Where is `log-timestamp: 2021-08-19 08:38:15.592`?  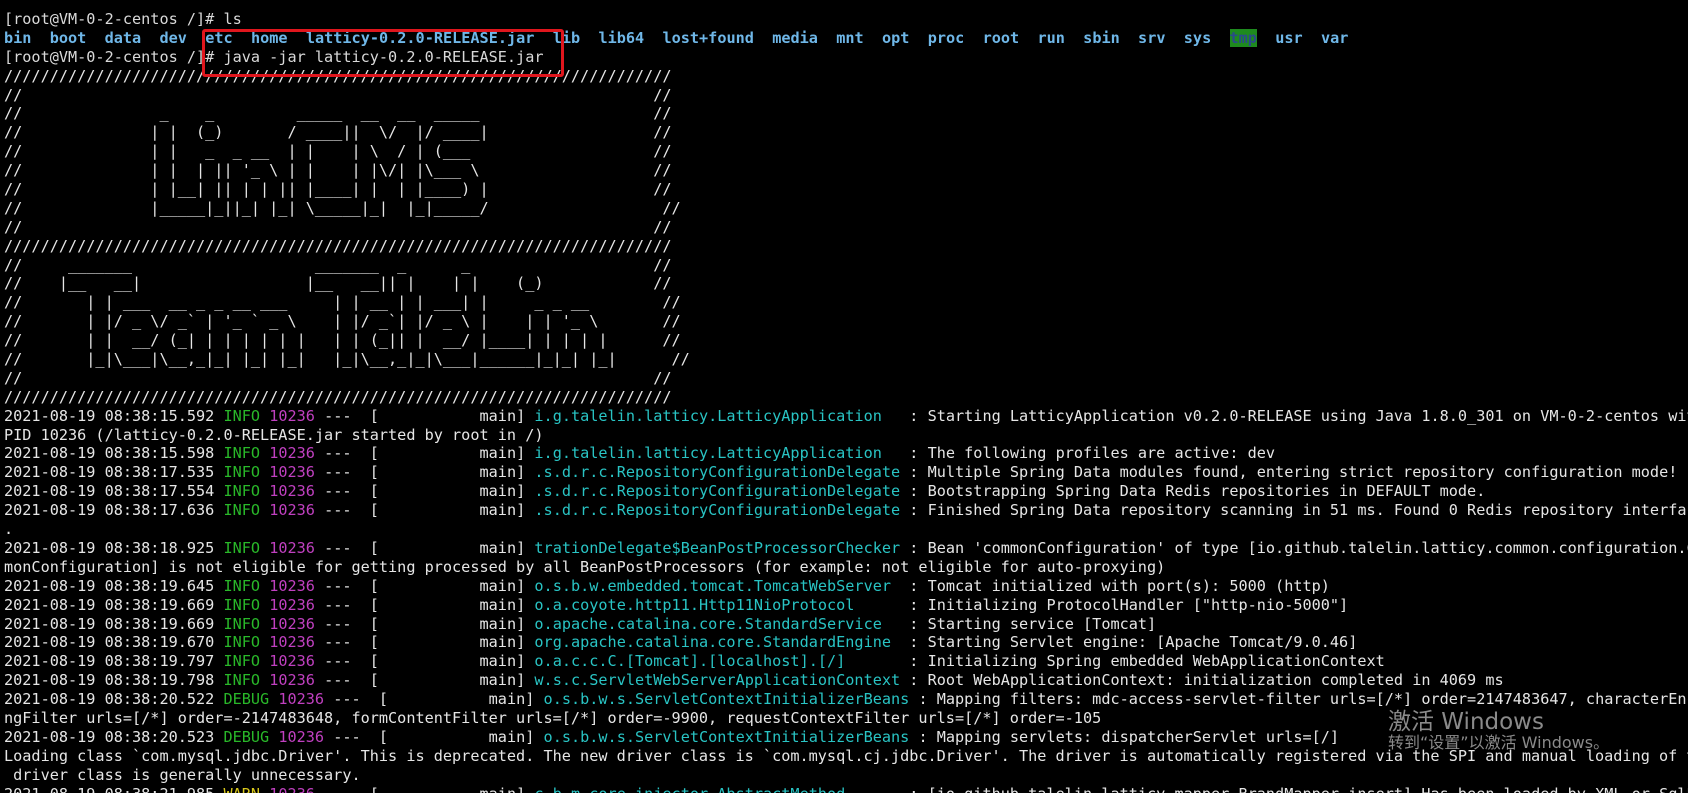
log-timestamp: 2021-08-19 08:38:15.592 is located at coordinates (109, 415).